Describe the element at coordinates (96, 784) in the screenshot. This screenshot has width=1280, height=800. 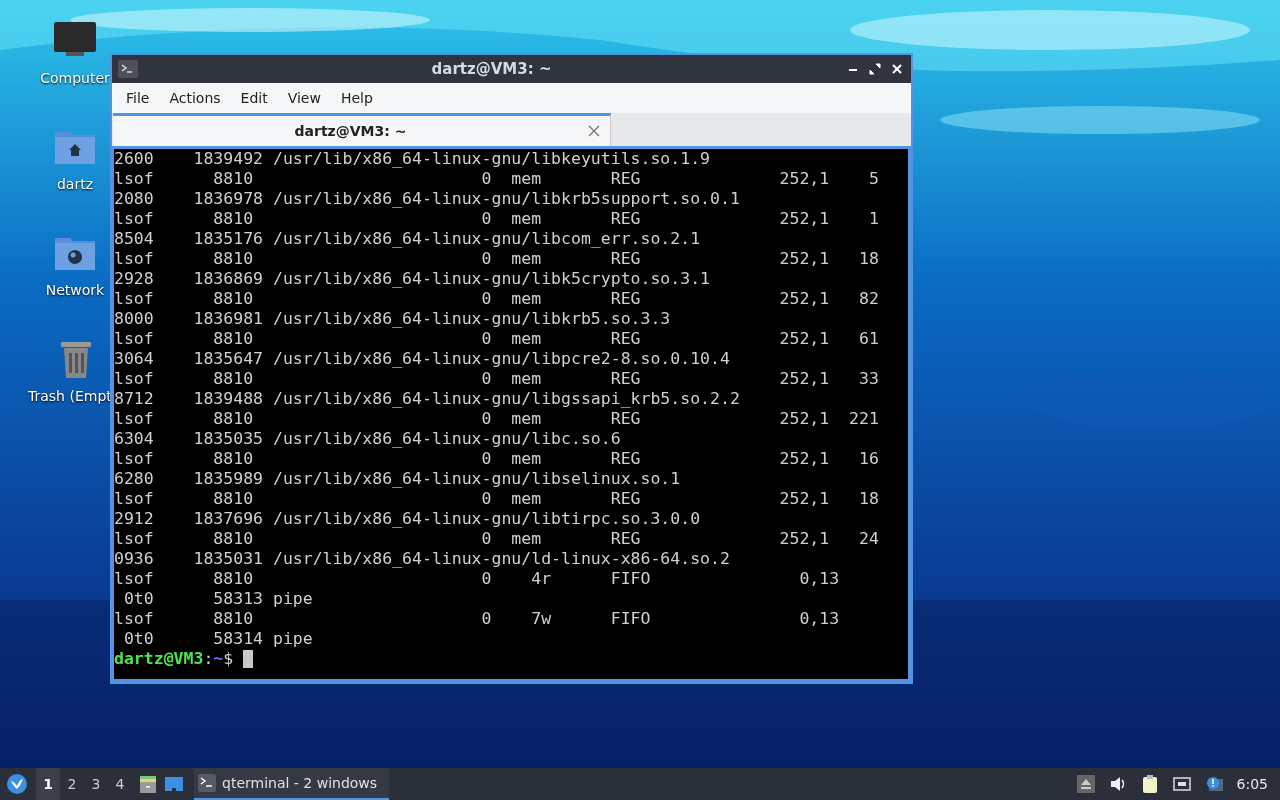
I see `workspace-button: 3` at that location.